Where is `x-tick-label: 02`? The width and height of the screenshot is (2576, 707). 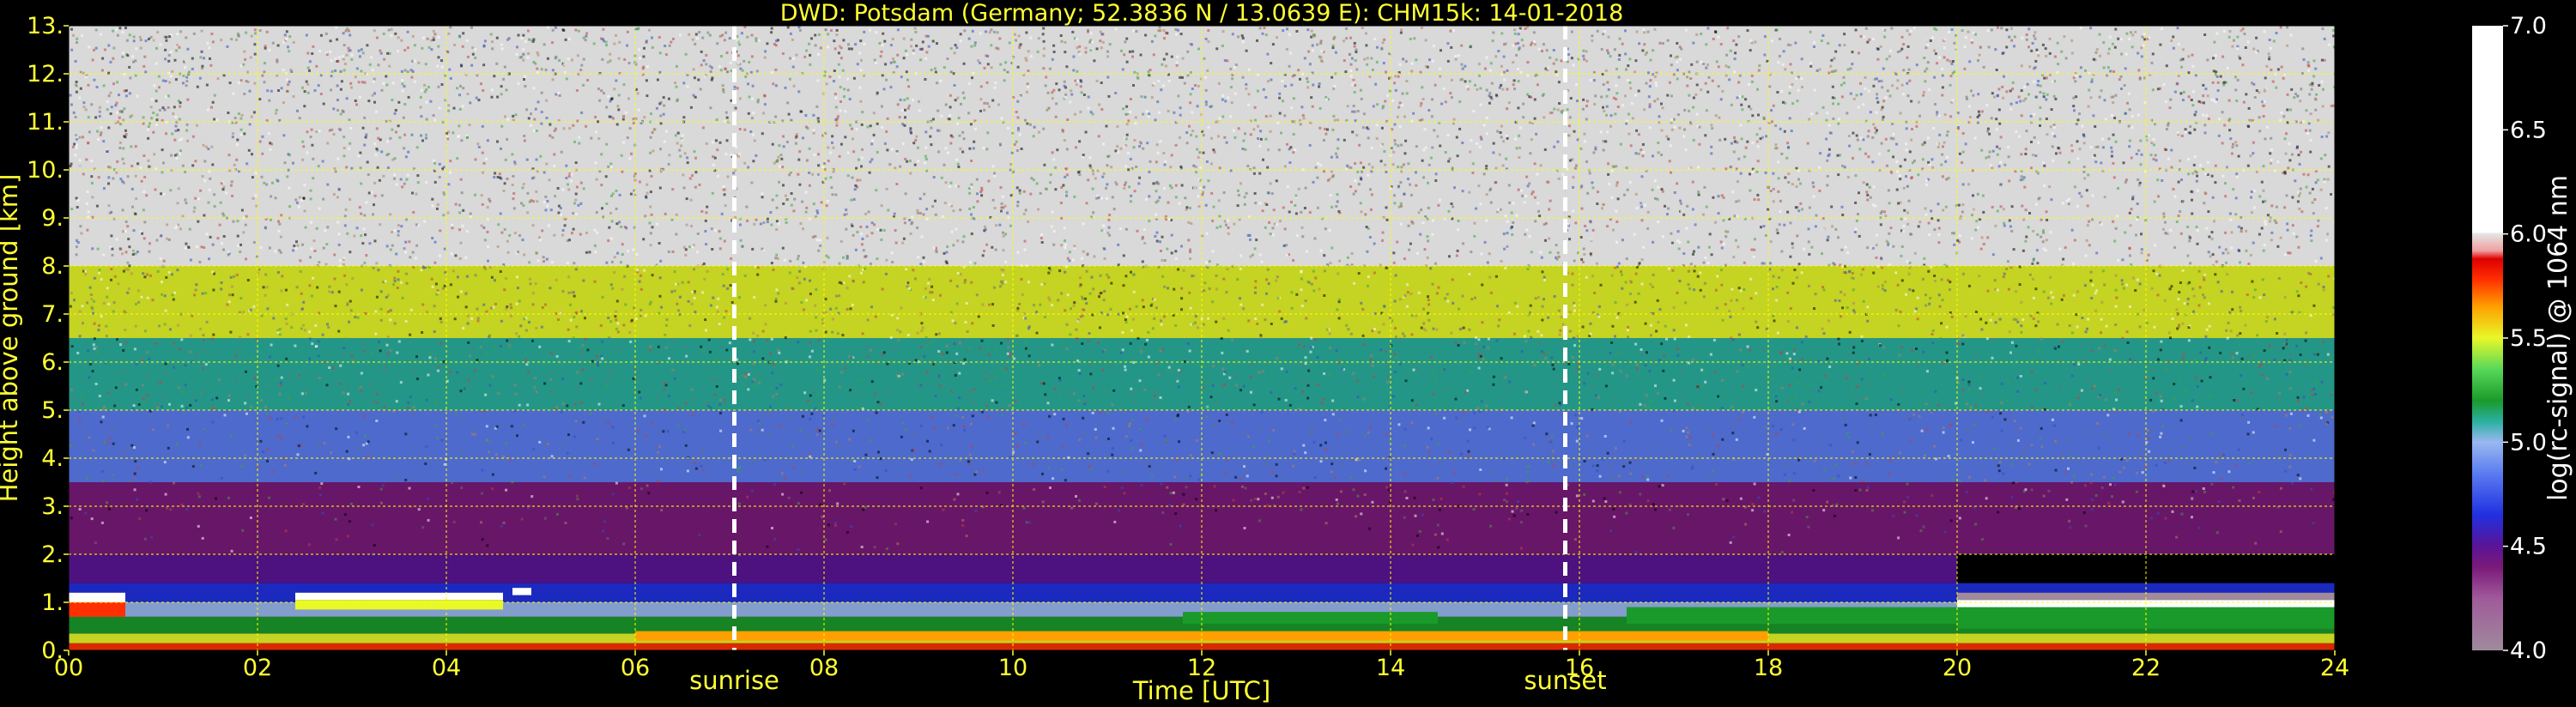 x-tick-label: 02 is located at coordinates (257, 668).